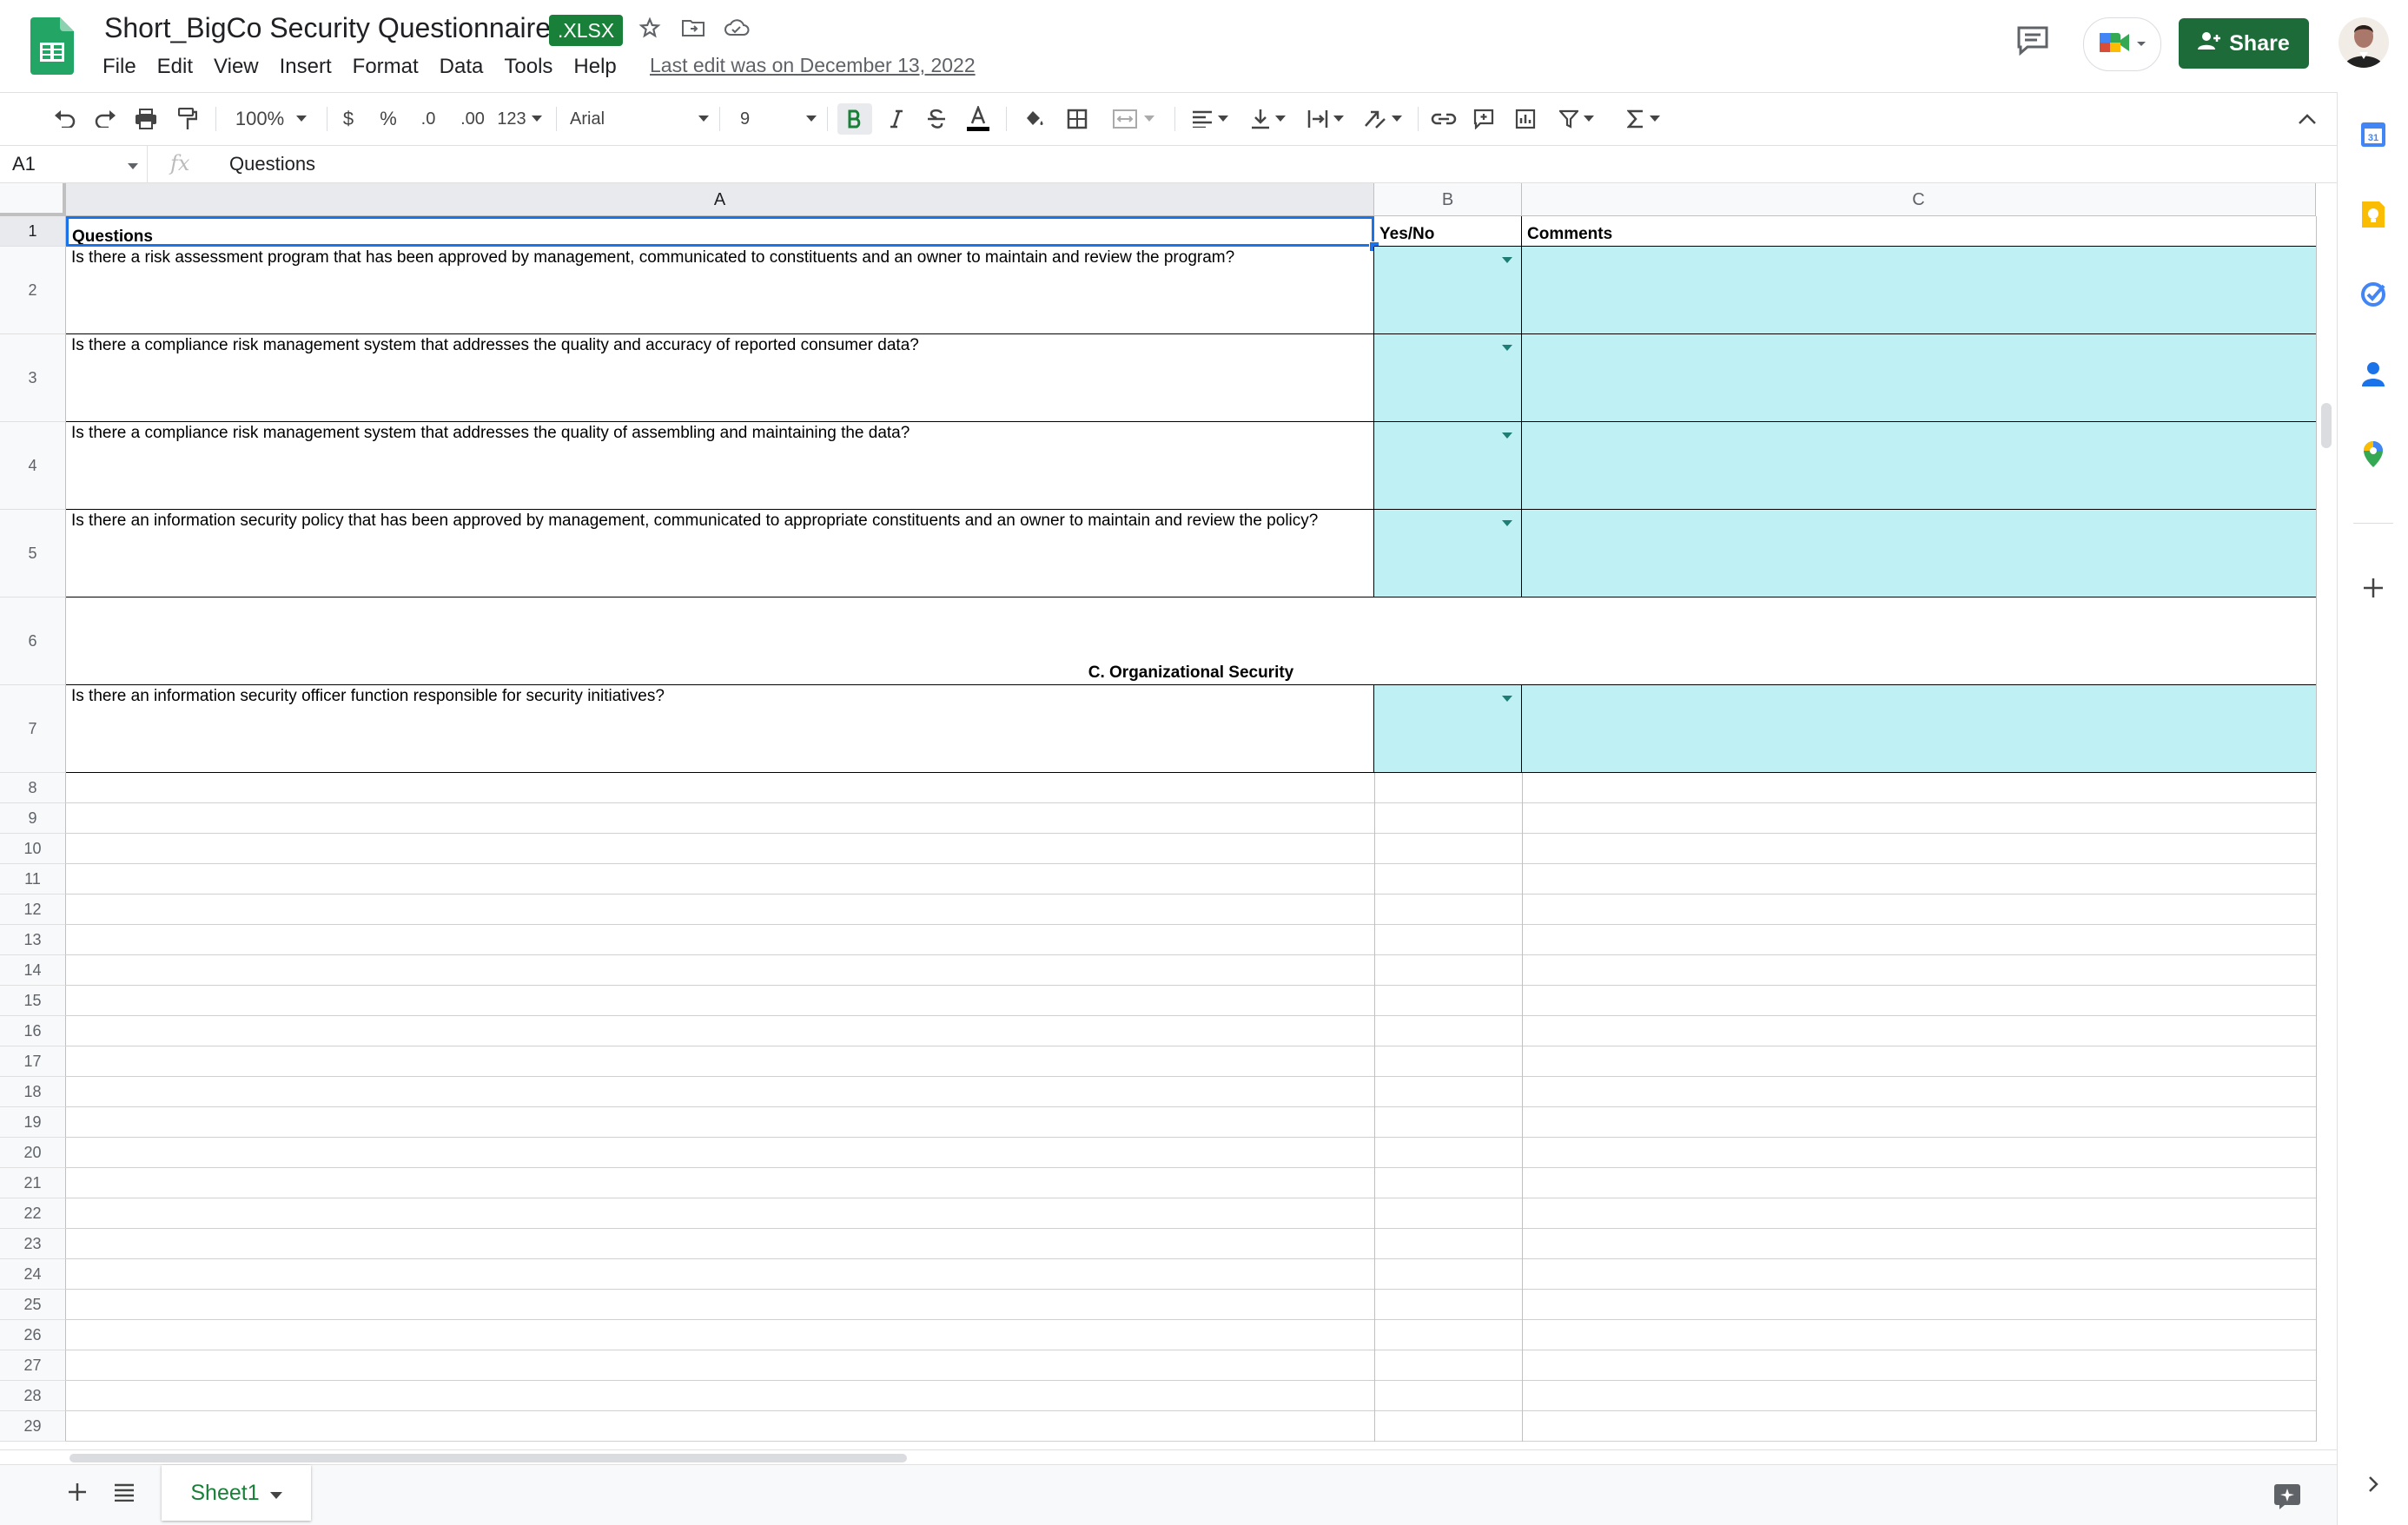  I want to click on row-header: 25, so click(33, 1305).